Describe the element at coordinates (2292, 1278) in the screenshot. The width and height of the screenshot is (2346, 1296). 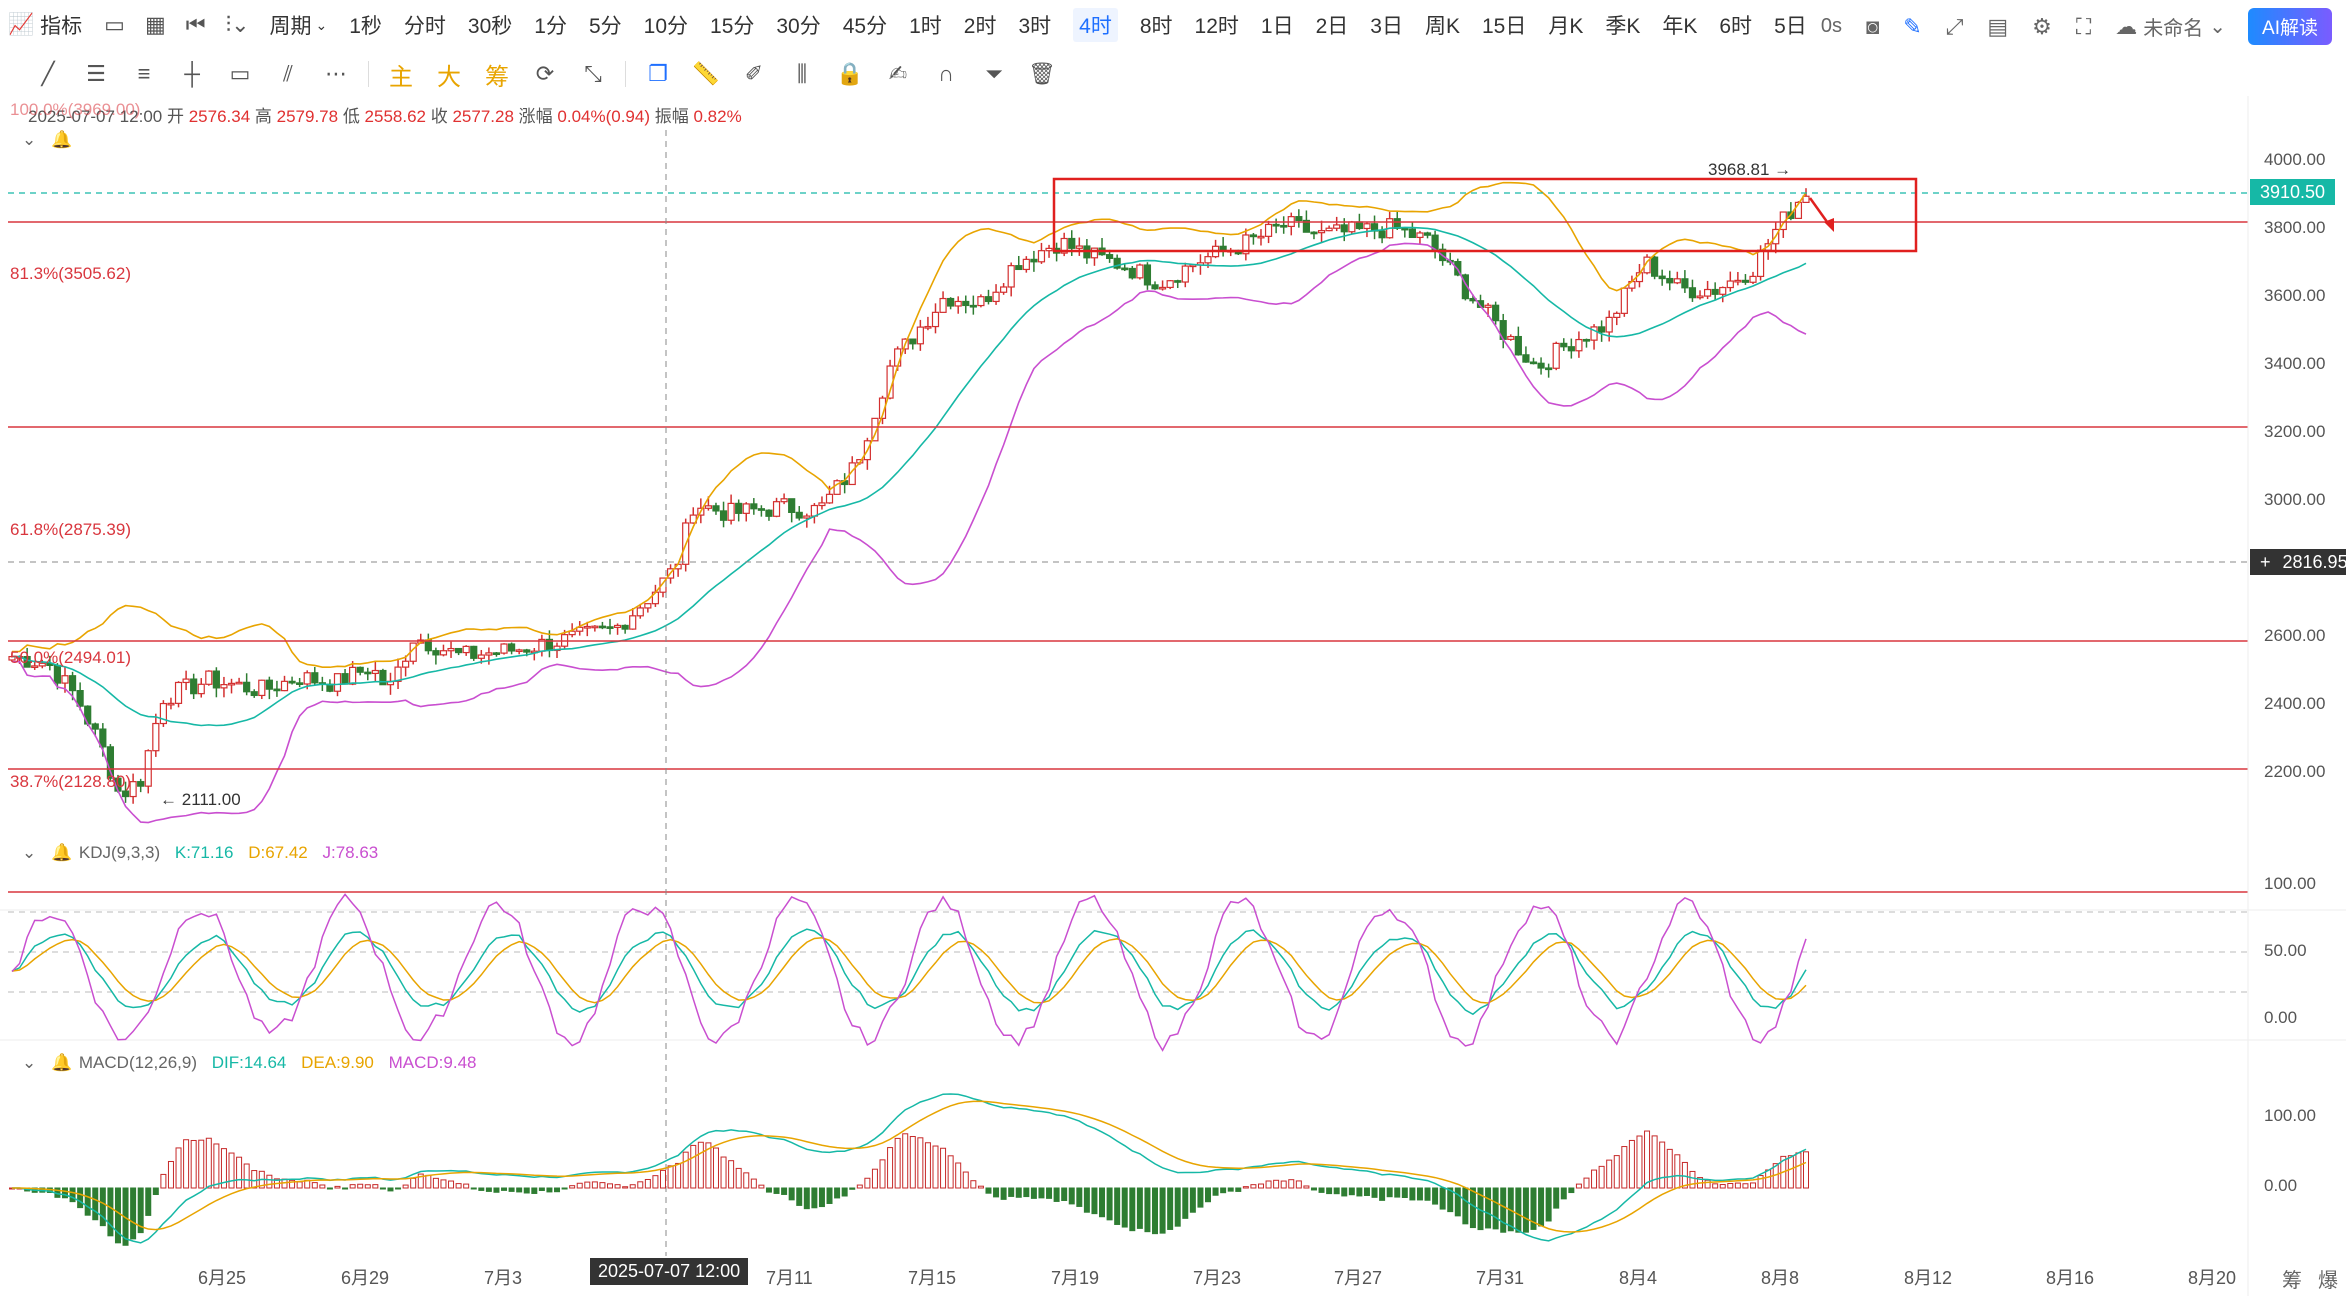
I see `chips-side-button: 筹` at that location.